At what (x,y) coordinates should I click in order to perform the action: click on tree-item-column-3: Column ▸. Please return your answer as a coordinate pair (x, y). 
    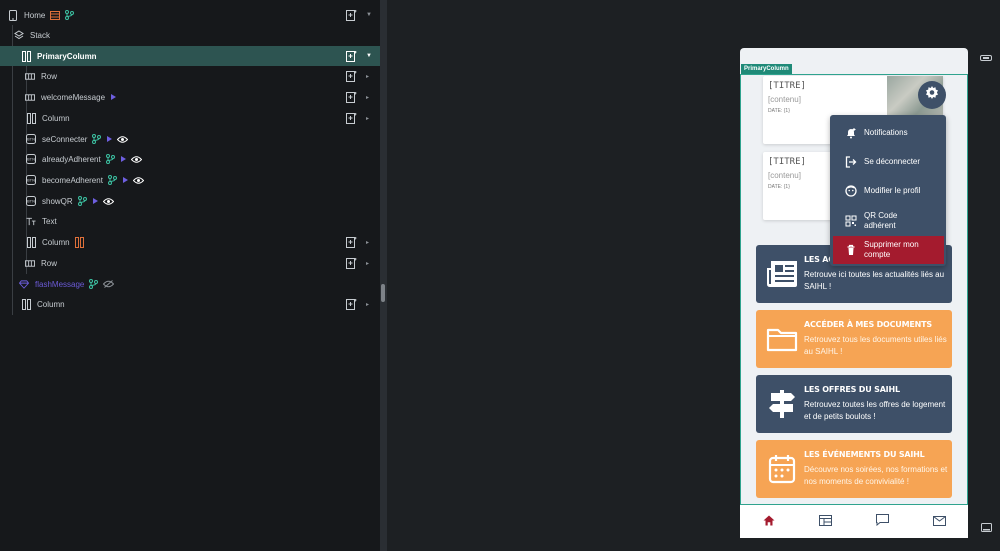
    Looking at the image, I should click on (190, 304).